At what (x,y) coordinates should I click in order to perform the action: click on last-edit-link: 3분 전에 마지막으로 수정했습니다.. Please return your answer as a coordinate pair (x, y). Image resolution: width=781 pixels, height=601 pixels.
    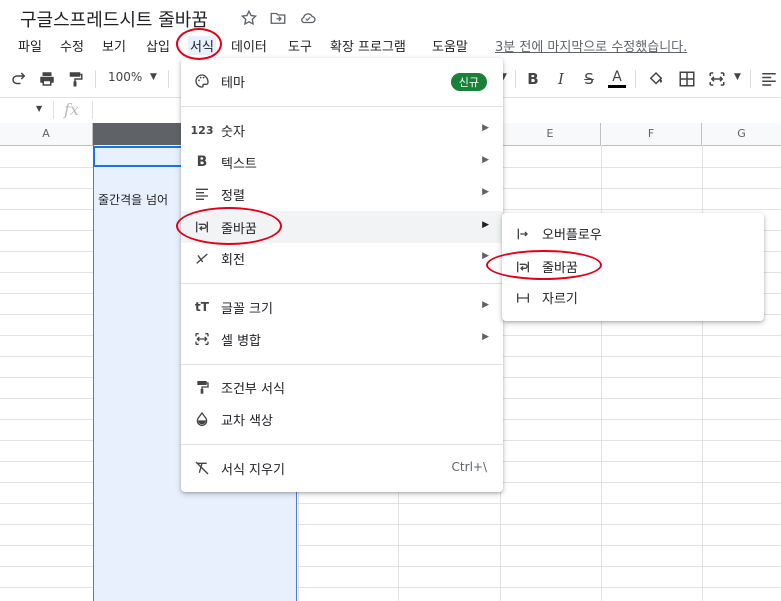
    Looking at the image, I should click on (591, 45).